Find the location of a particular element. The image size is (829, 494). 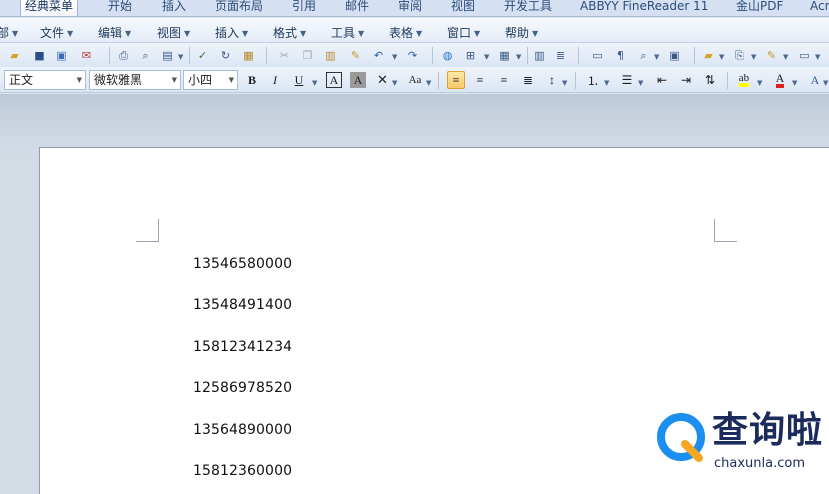

bold-button: B is located at coordinates (252, 80).